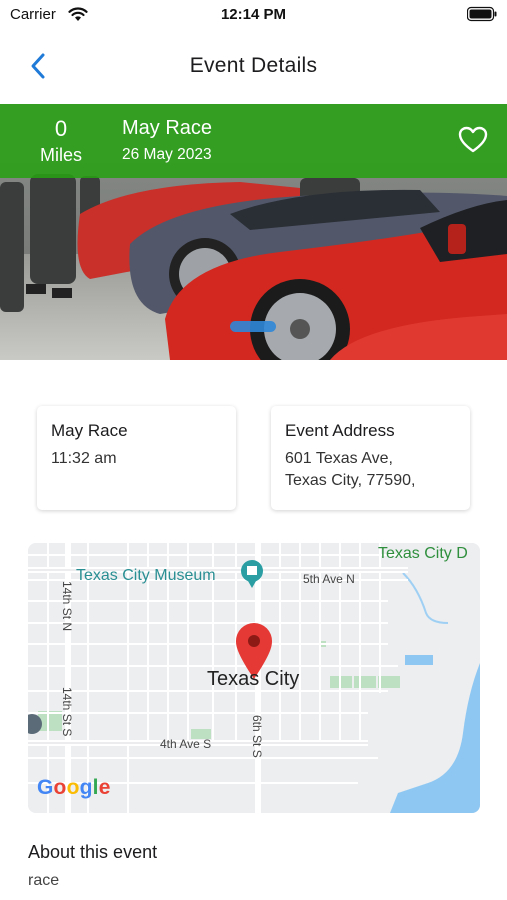 This screenshot has height=900, width=507. I want to click on map-label-city: Texas City, so click(253, 679).